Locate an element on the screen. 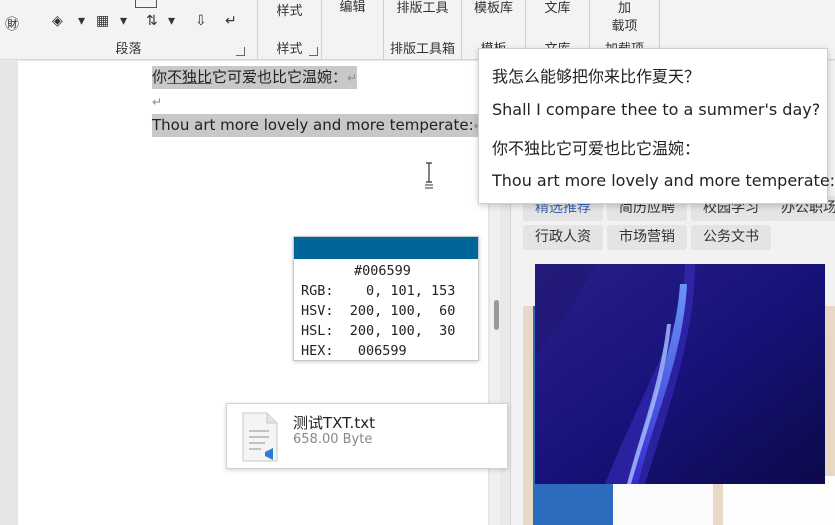 The width and height of the screenshot is (835, 525). document-line-1: 你不独比它可爱也比它温婉：↵ is located at coordinates (255, 77).